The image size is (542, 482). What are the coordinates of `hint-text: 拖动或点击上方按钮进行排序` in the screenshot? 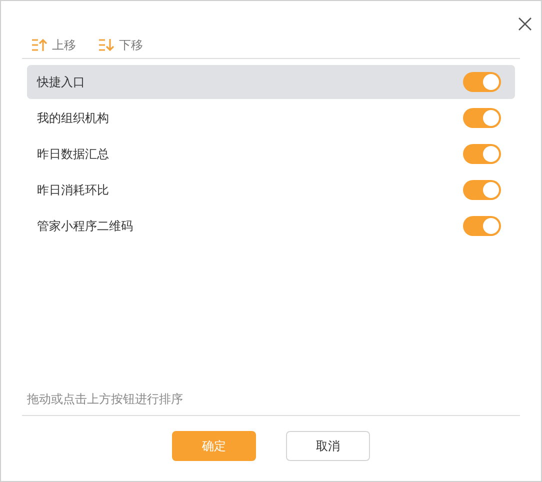 It's located at (105, 399).